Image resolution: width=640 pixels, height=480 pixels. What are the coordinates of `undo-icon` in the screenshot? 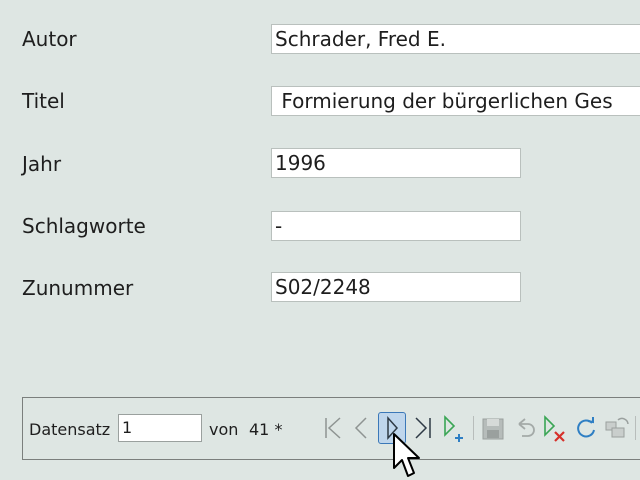 It's located at (526, 427).